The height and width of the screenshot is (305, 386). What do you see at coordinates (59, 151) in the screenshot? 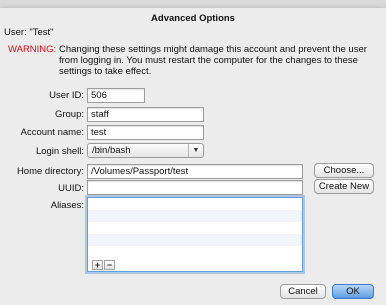
I see `login-shell-label: Login shell:` at bounding box center [59, 151].